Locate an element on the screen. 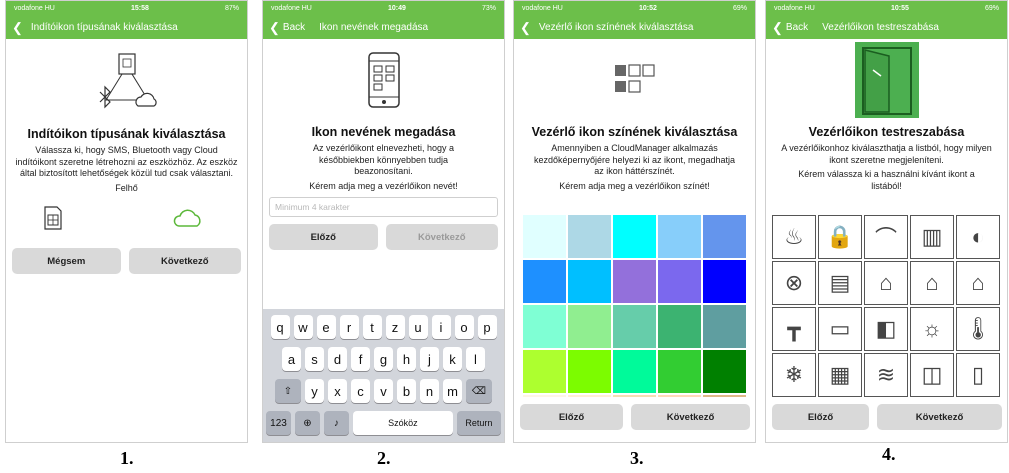 This screenshot has width=1009, height=473. globe-key-icon: ⊕ is located at coordinates (307, 423).